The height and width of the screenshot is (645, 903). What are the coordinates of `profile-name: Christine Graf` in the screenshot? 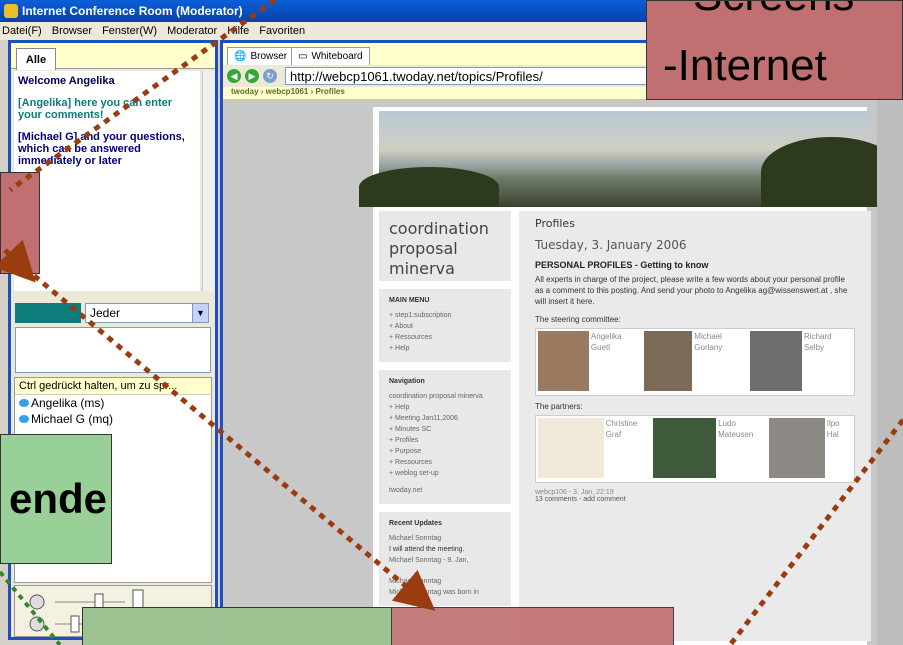 It's located at (621, 429).